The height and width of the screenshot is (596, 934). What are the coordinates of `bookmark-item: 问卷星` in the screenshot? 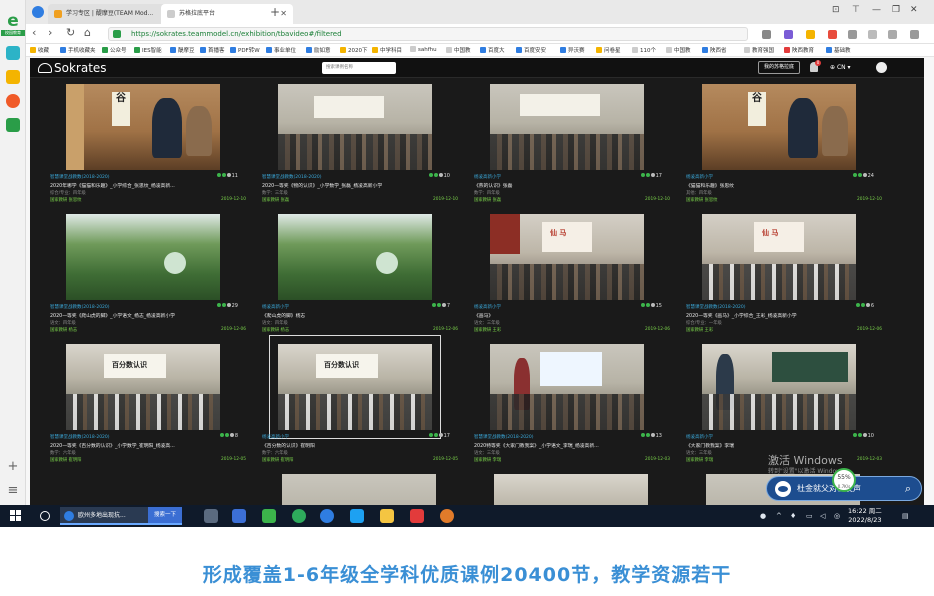 It's located at (608, 50).